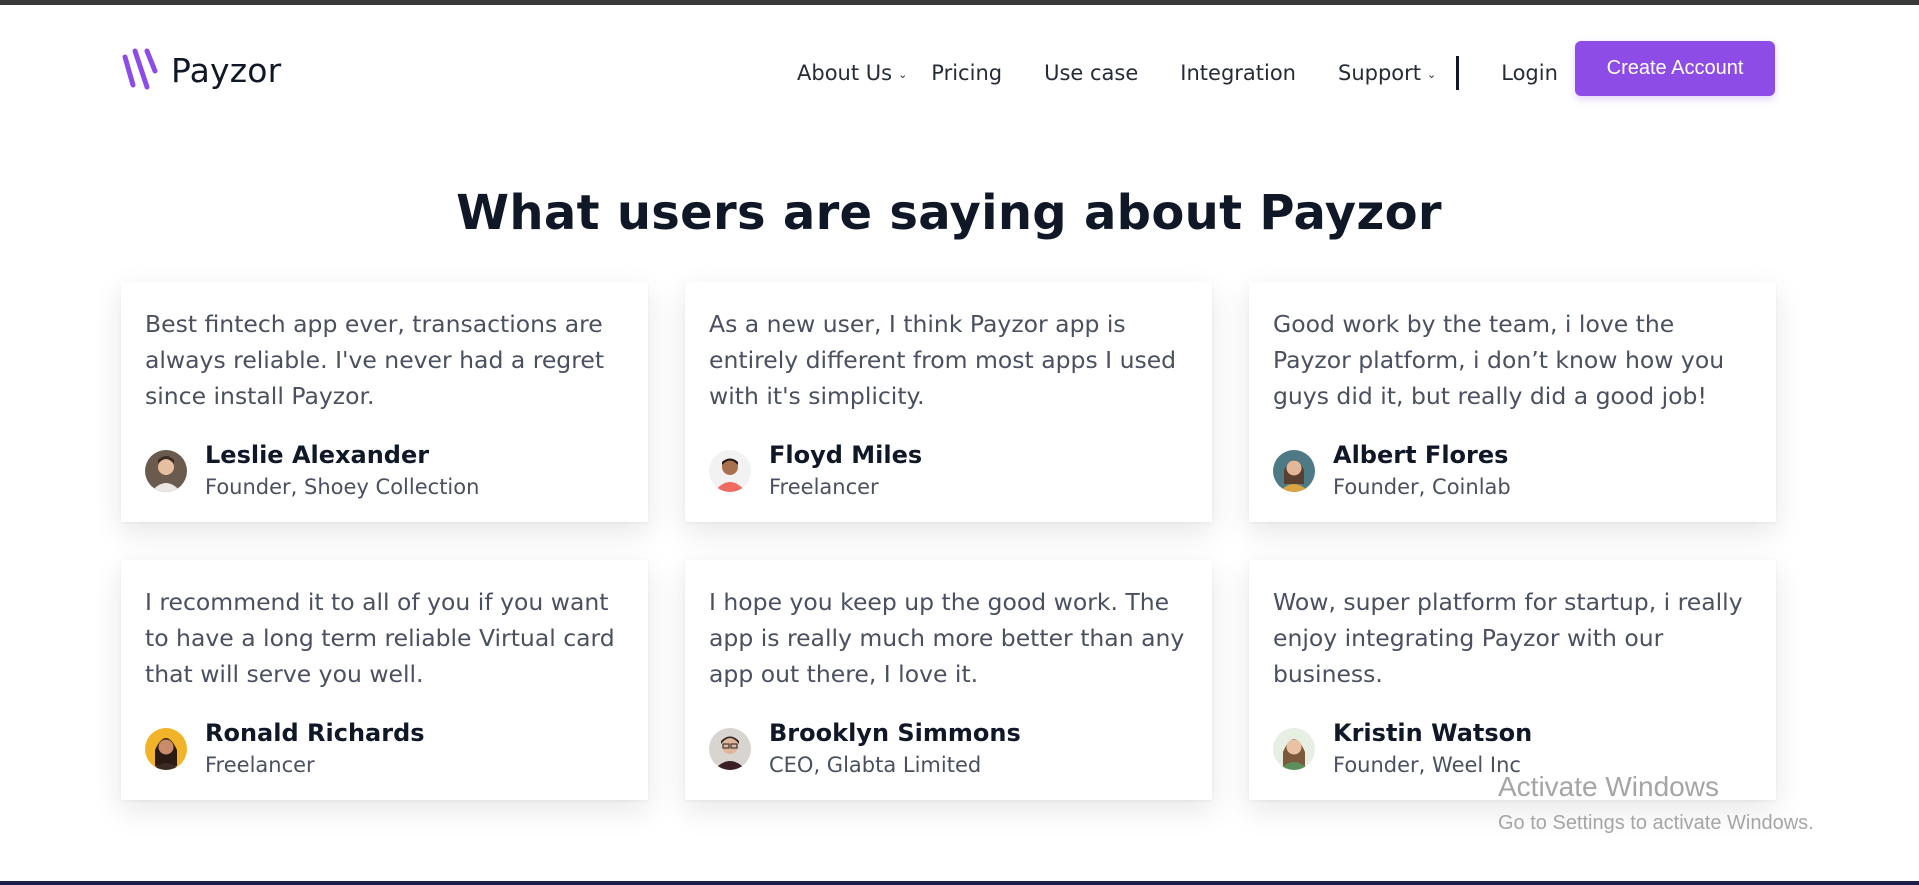  I want to click on create-account-button: Create Account, so click(1675, 68).